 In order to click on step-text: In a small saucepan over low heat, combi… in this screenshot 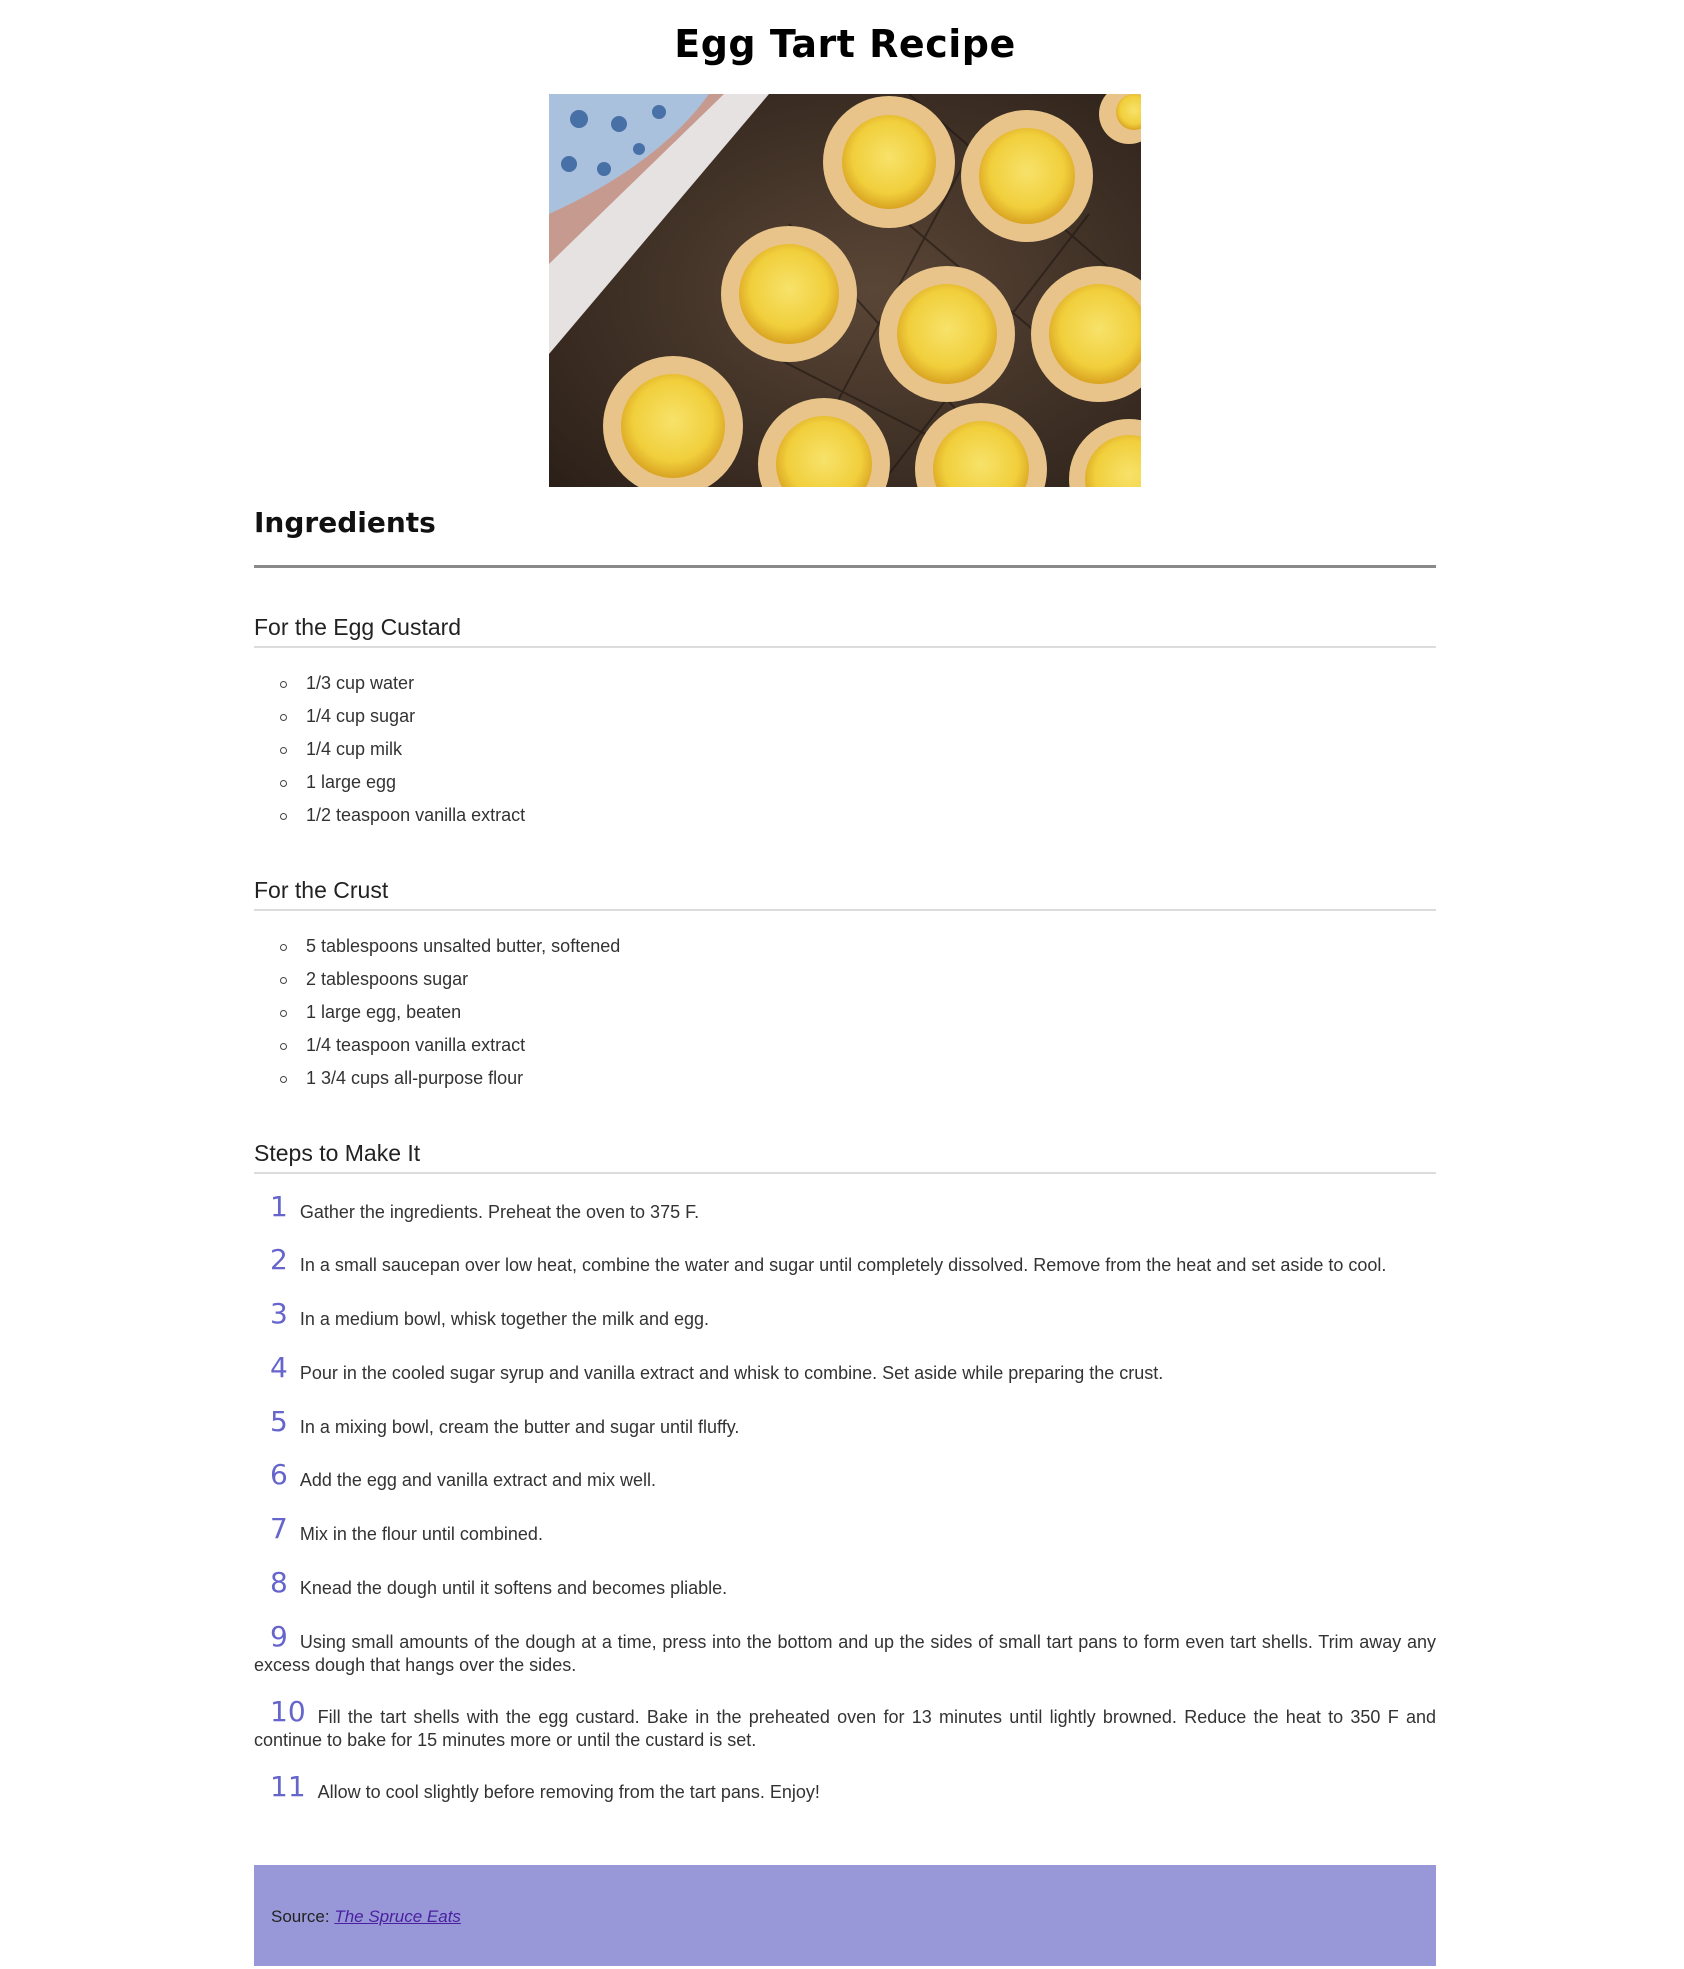, I will do `click(843, 1265)`.